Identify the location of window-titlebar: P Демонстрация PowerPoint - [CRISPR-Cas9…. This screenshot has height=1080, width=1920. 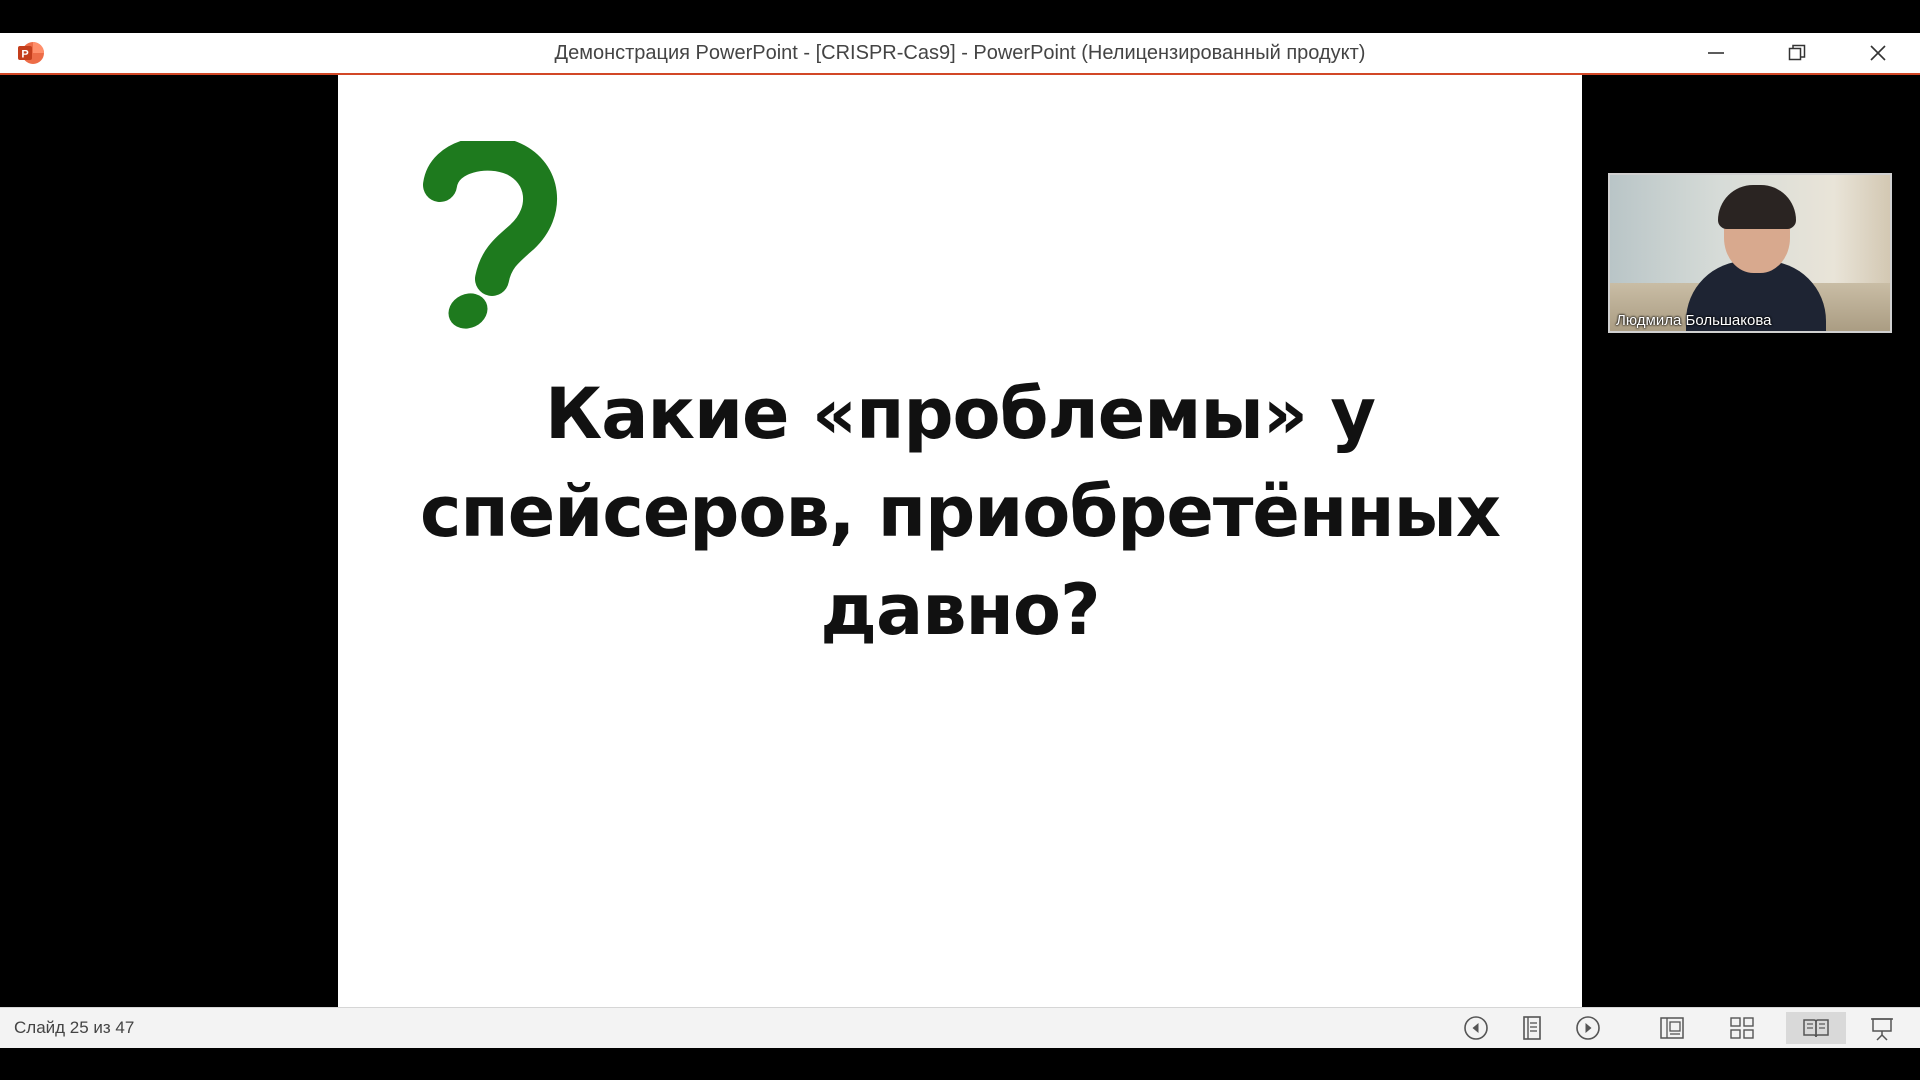
(960, 54).